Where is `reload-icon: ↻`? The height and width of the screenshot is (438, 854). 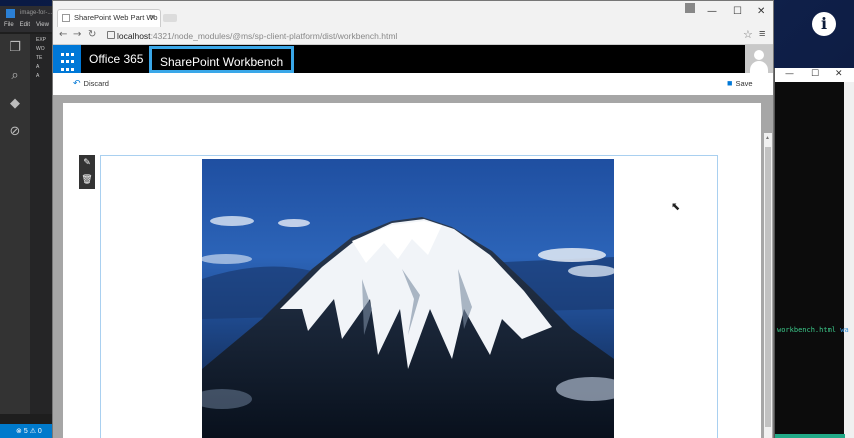 reload-icon: ↻ is located at coordinates (92, 34).